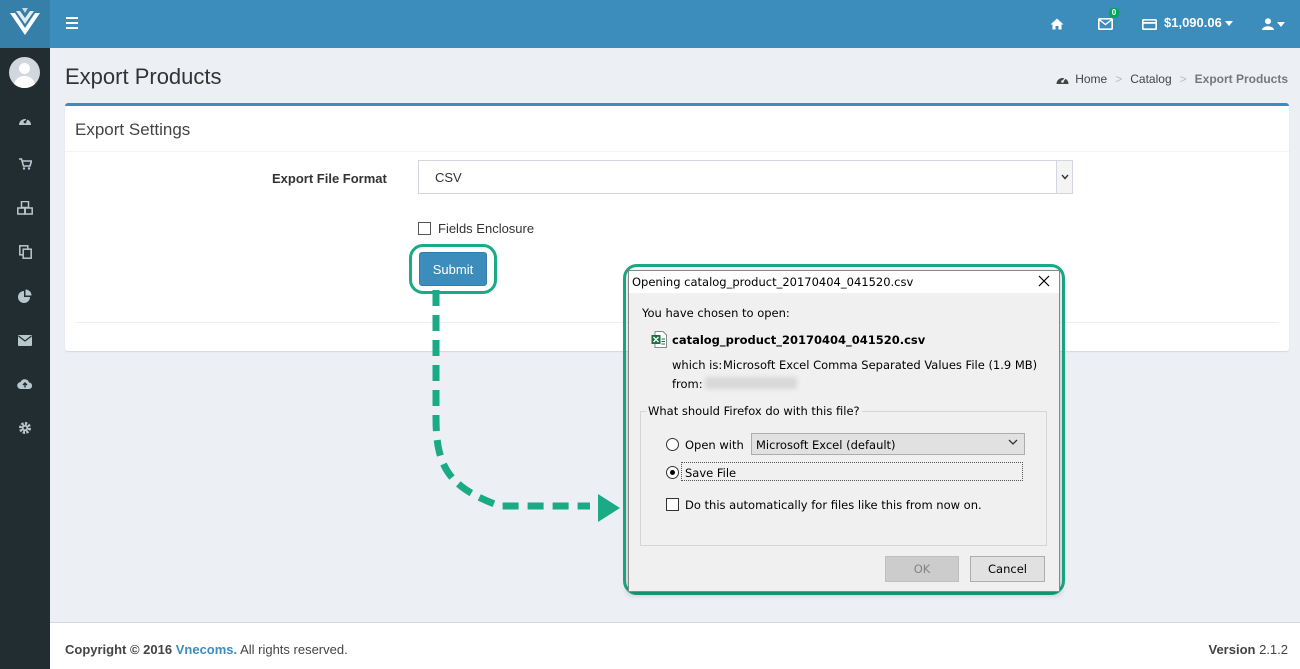 This screenshot has height=669, width=1300. What do you see at coordinates (526, 406) in the screenshot?
I see `dashed-arrow-annotation` at bounding box center [526, 406].